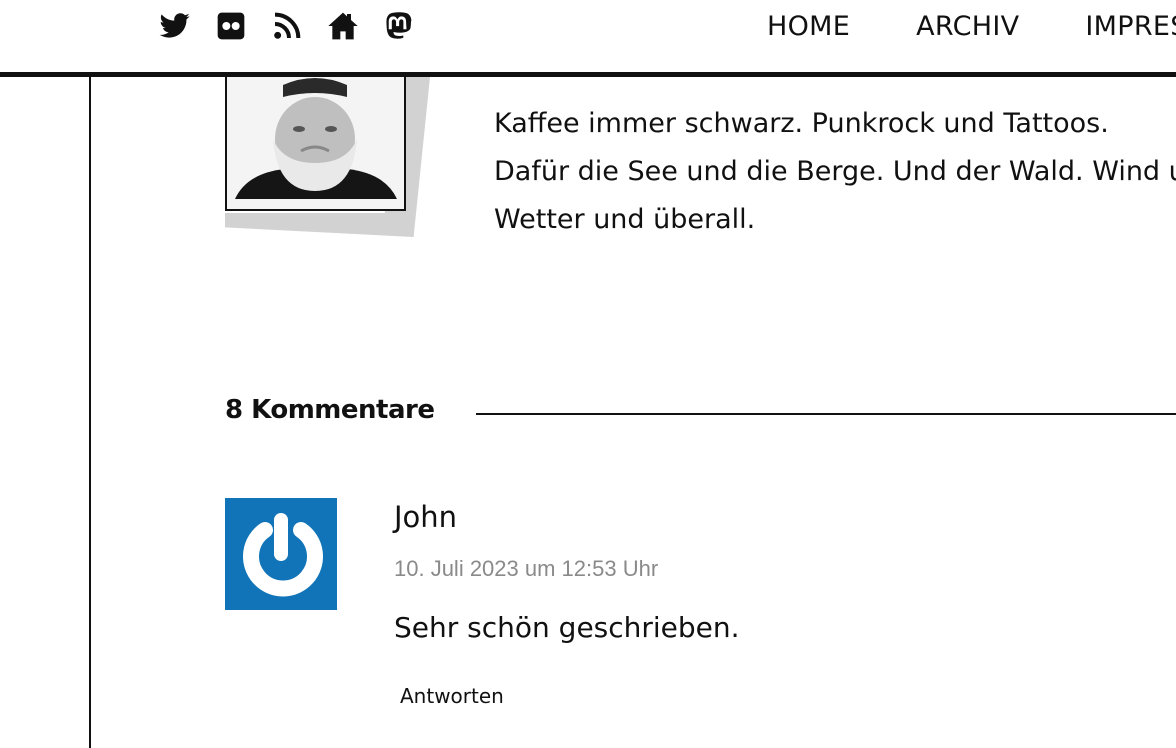 The image size is (1176, 748). I want to click on rss-icon, so click(287, 26).